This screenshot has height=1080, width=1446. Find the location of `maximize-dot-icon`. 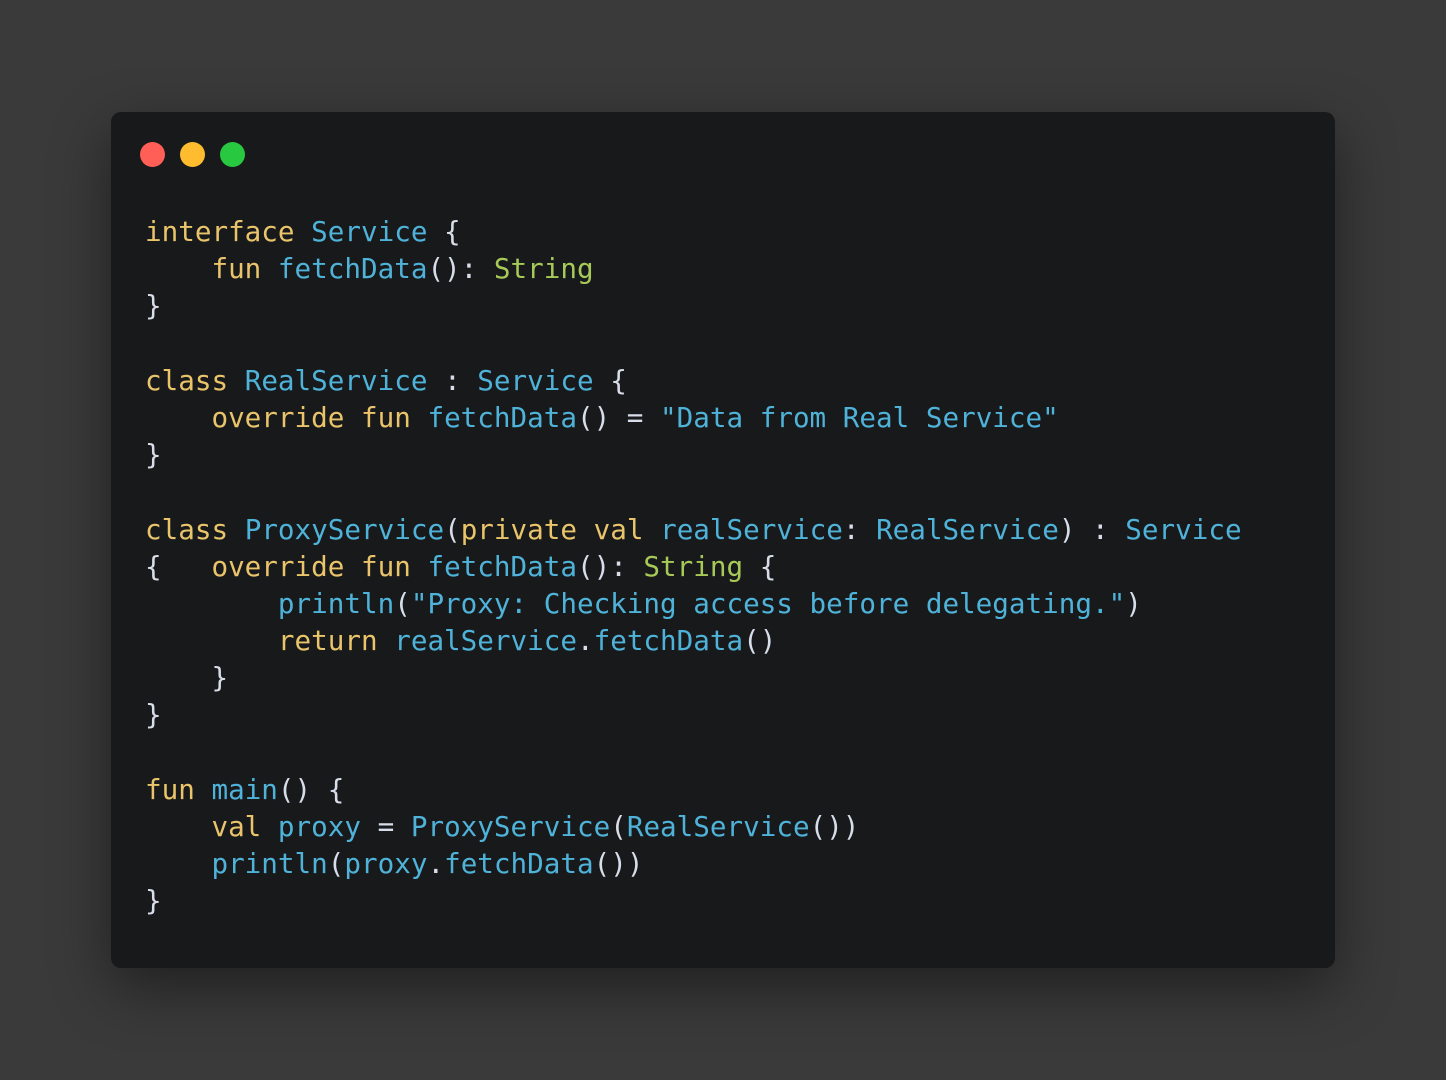

maximize-dot-icon is located at coordinates (232, 154).